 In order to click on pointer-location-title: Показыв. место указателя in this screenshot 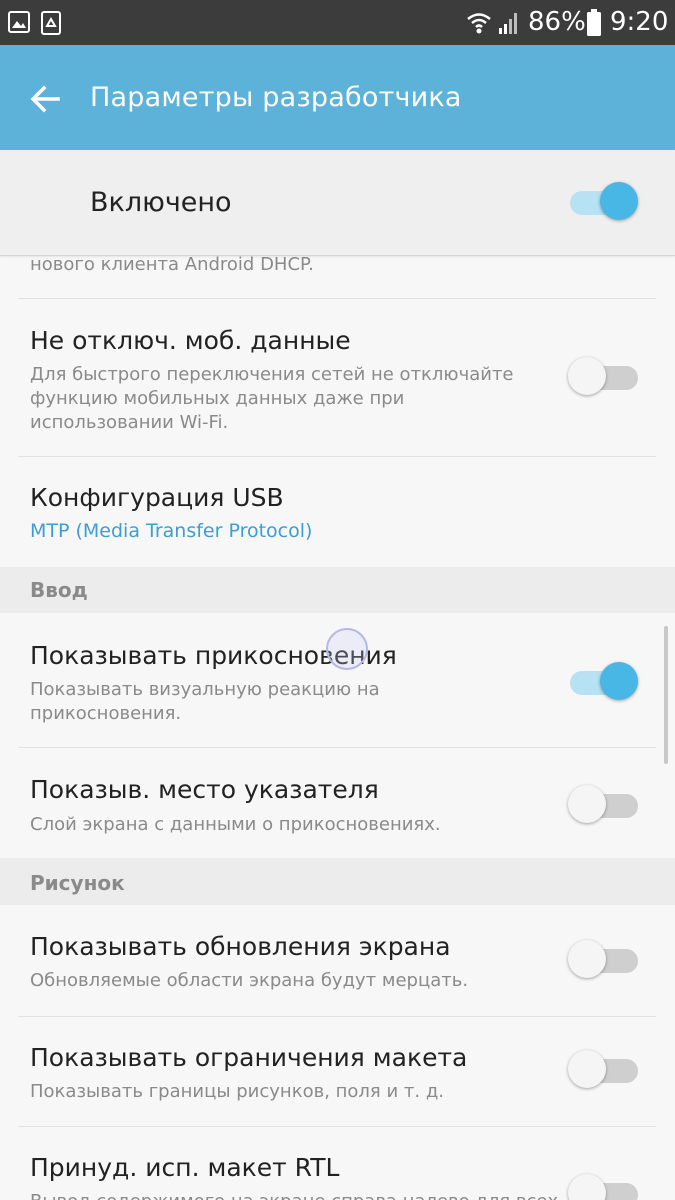, I will do `click(204, 789)`.